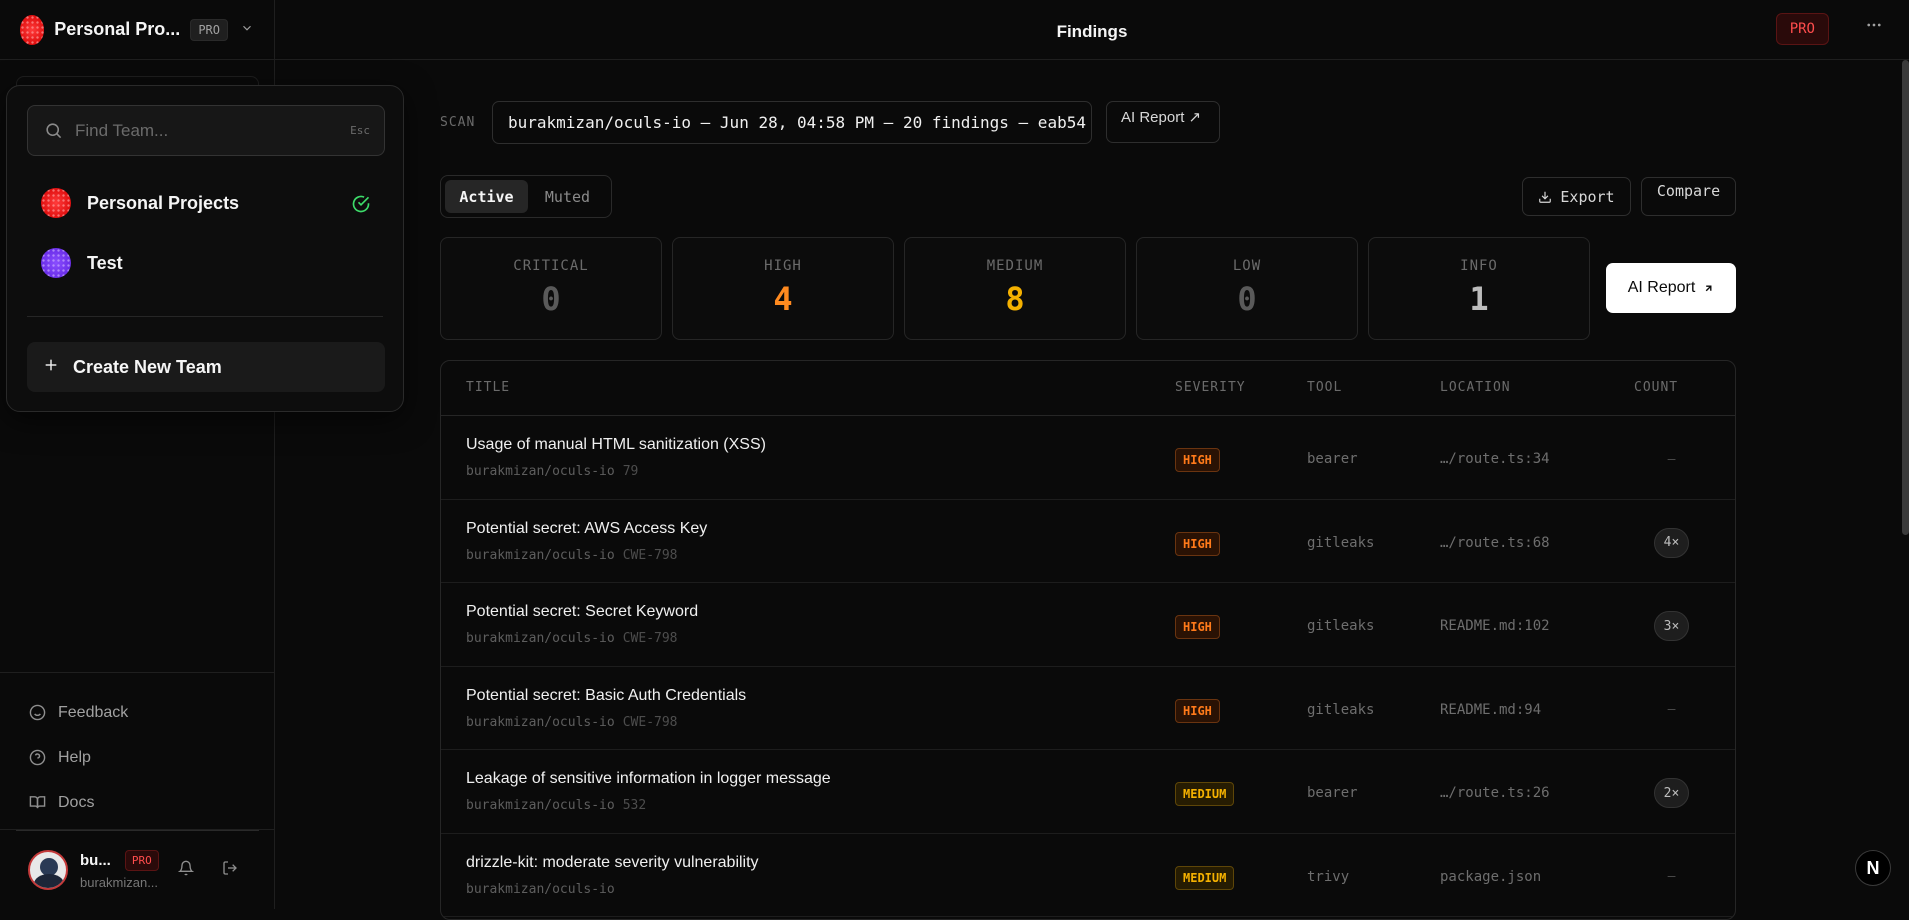  What do you see at coordinates (205, 316) in the screenshot?
I see `divider` at bounding box center [205, 316].